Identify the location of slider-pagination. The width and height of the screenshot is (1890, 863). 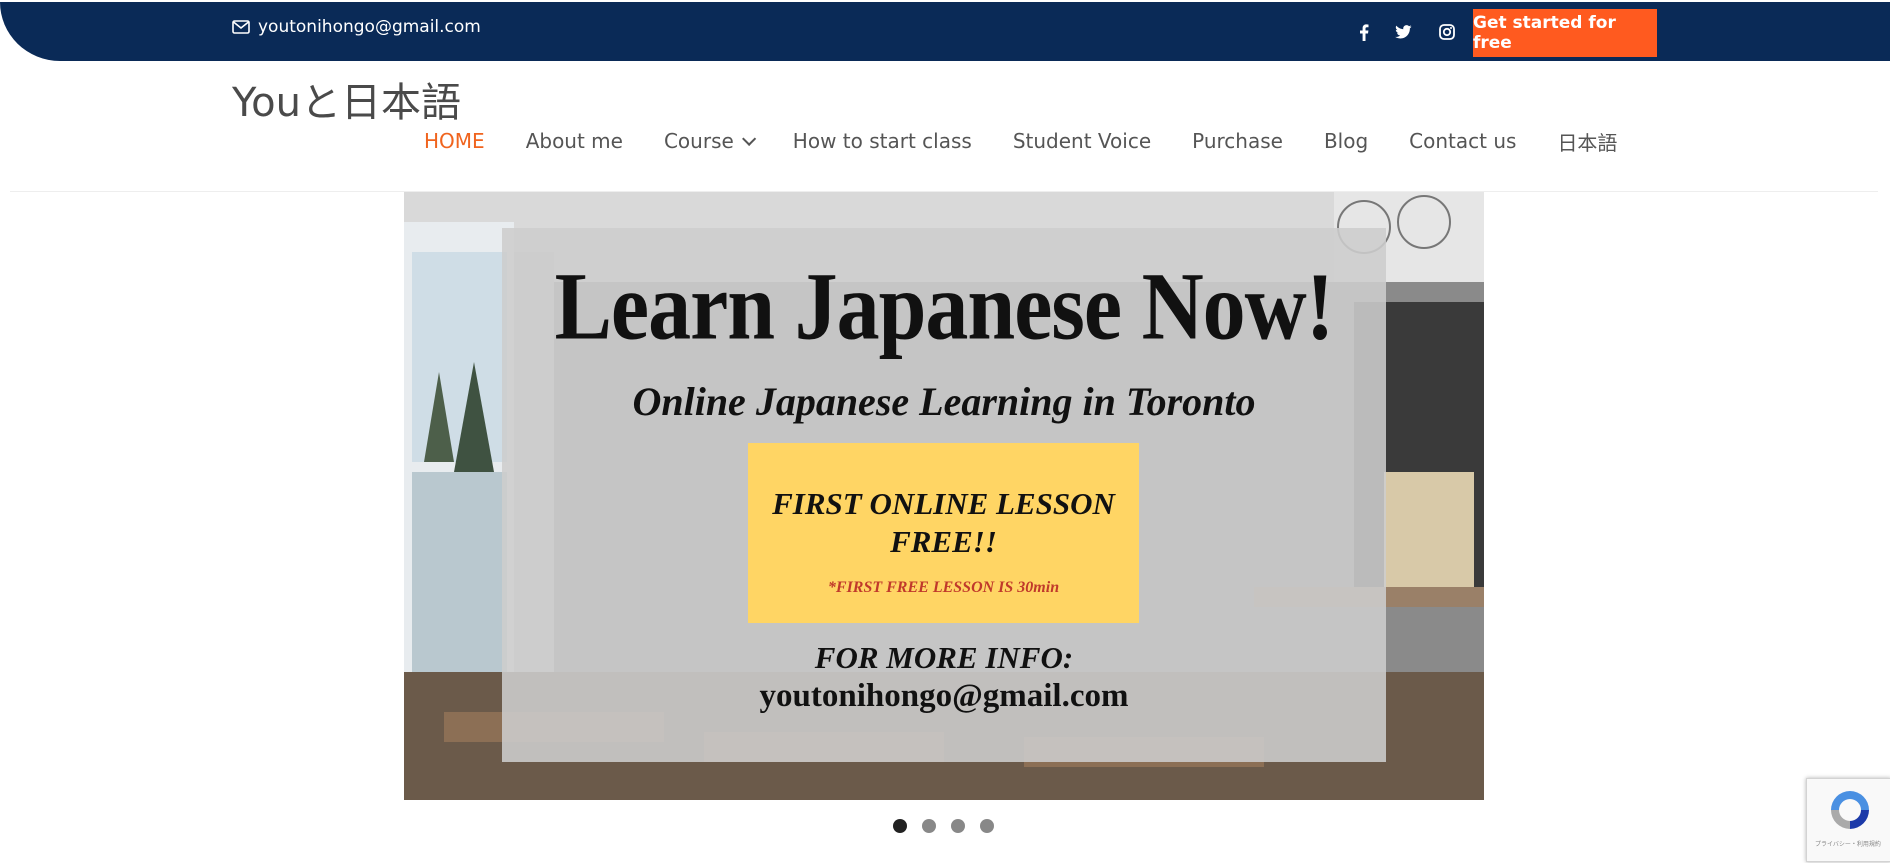
(943, 826).